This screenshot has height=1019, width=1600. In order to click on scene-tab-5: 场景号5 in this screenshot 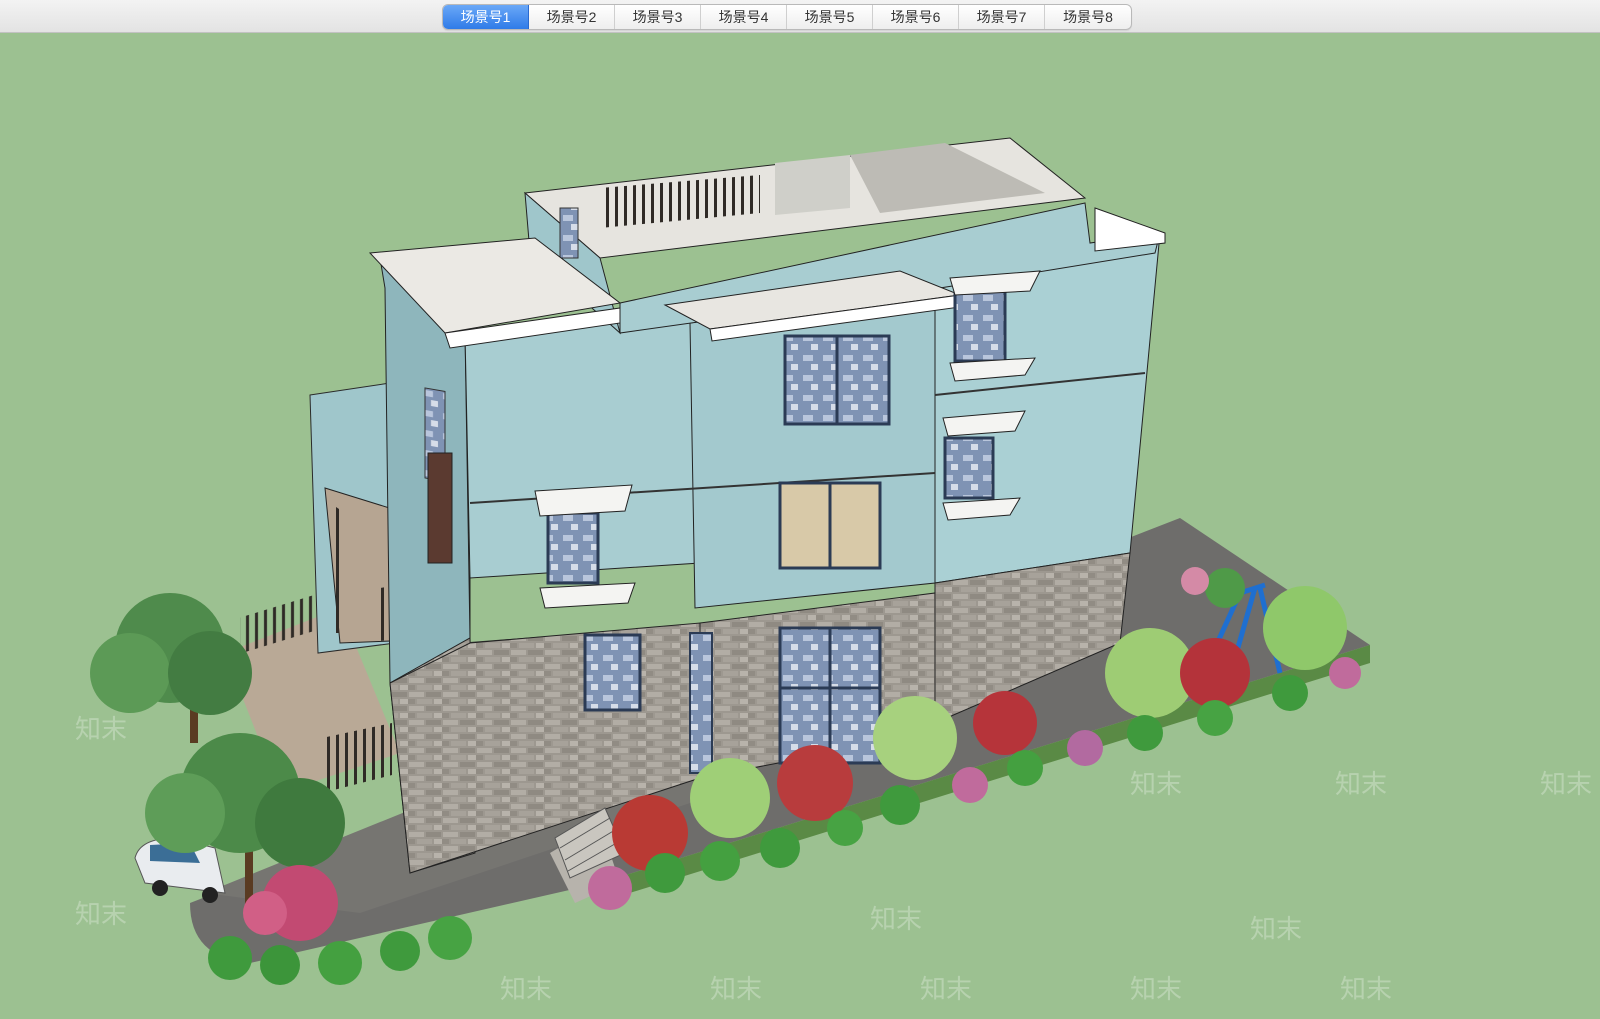, I will do `click(830, 17)`.